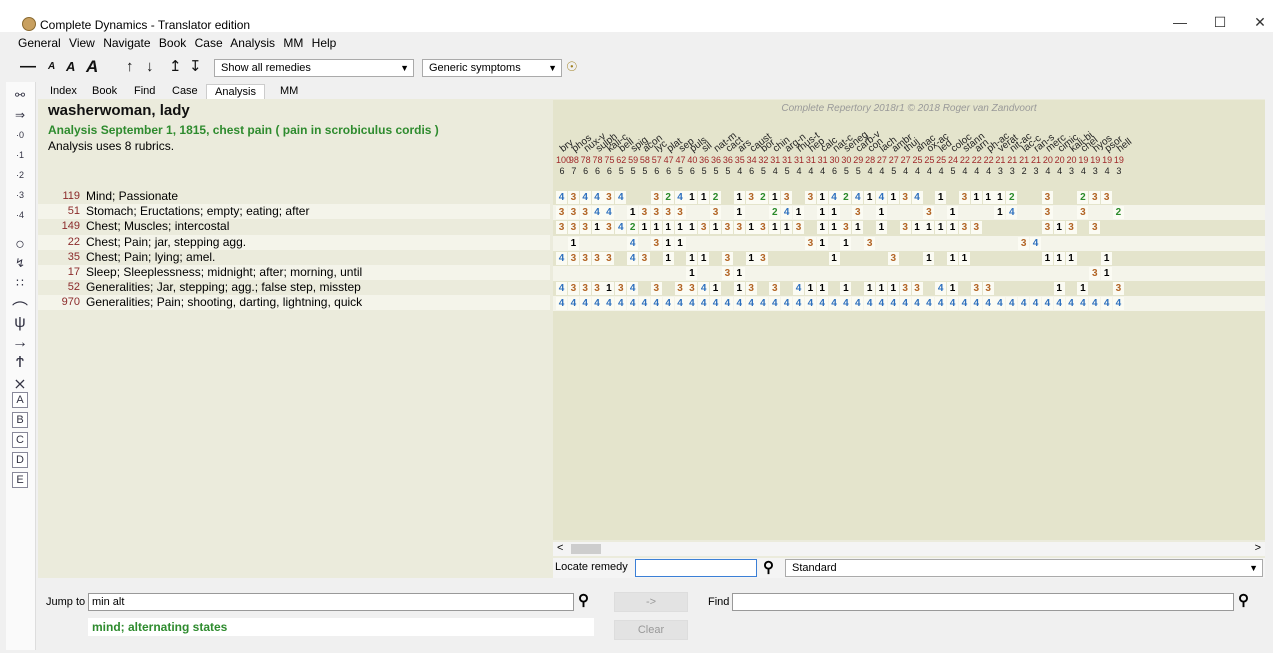  Describe the element at coordinates (20, 343) in the screenshot. I see `arrow-right-icon: →` at that location.